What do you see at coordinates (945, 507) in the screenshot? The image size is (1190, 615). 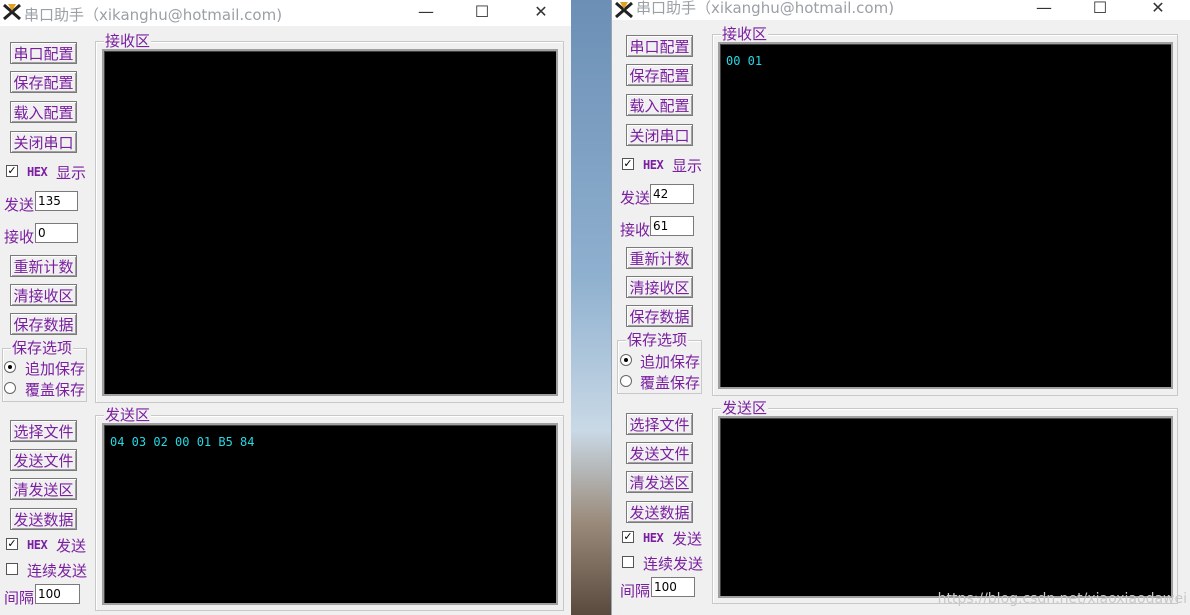 I see `send-area-text` at bounding box center [945, 507].